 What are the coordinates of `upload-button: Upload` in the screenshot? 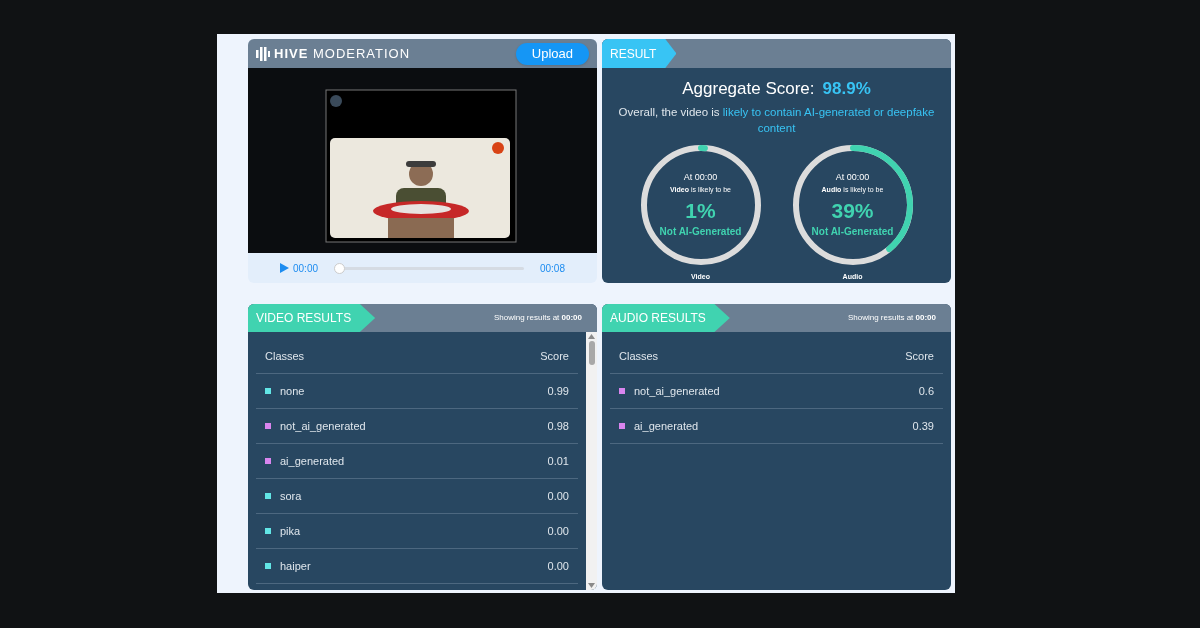 It's located at (552, 53).